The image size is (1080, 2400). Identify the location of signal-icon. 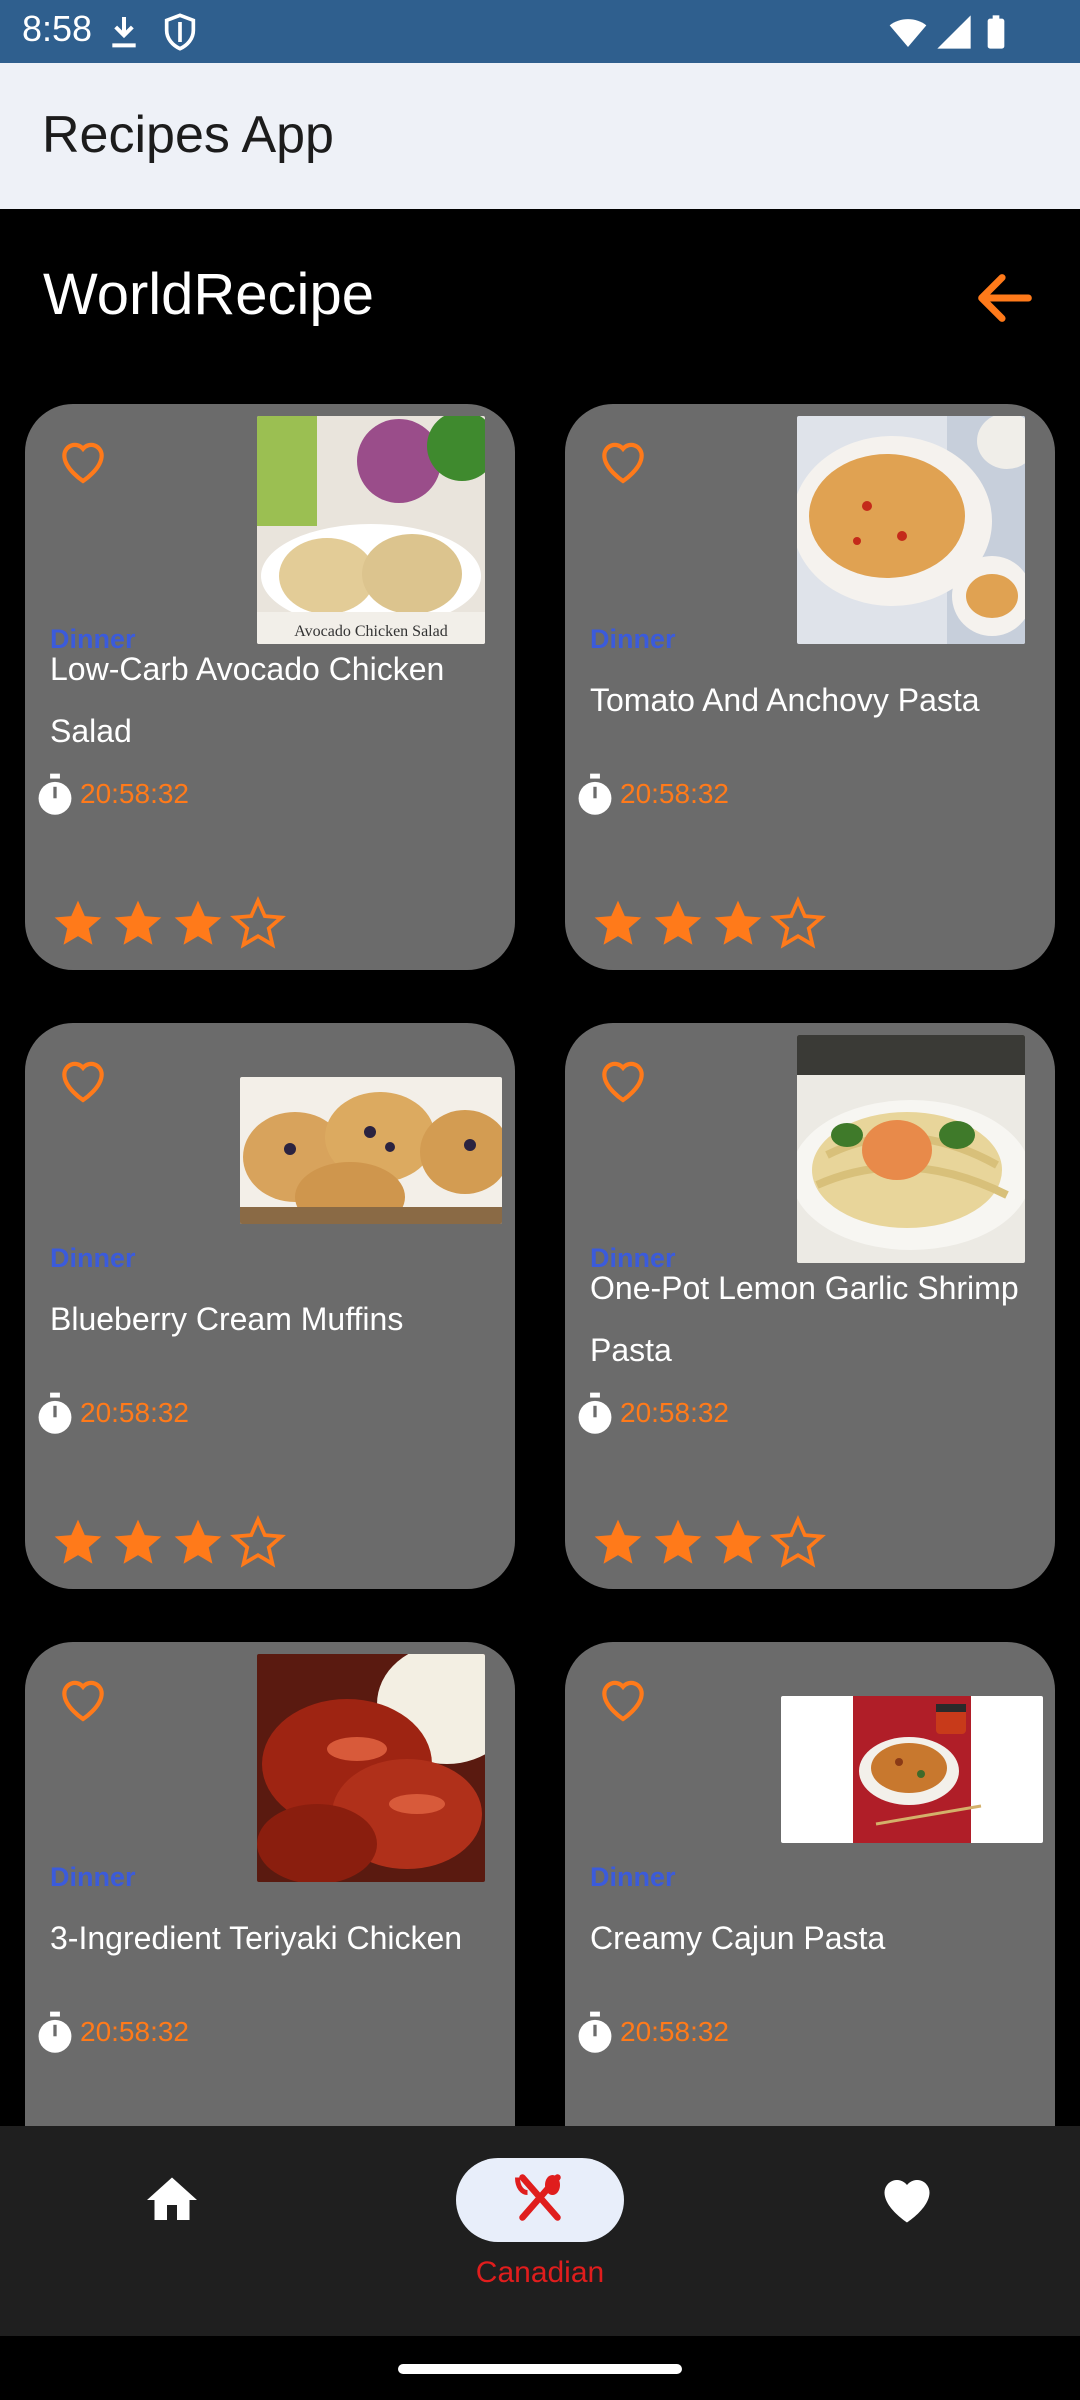
(954, 32).